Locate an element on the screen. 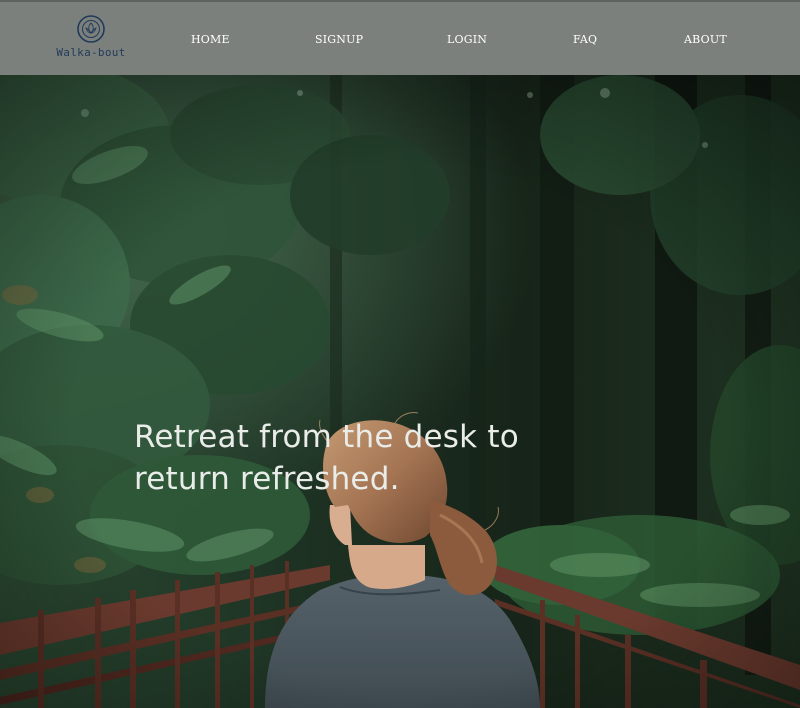 This screenshot has height=708, width=800. hero-headline-line2: return refreshed. is located at coordinates (267, 479).